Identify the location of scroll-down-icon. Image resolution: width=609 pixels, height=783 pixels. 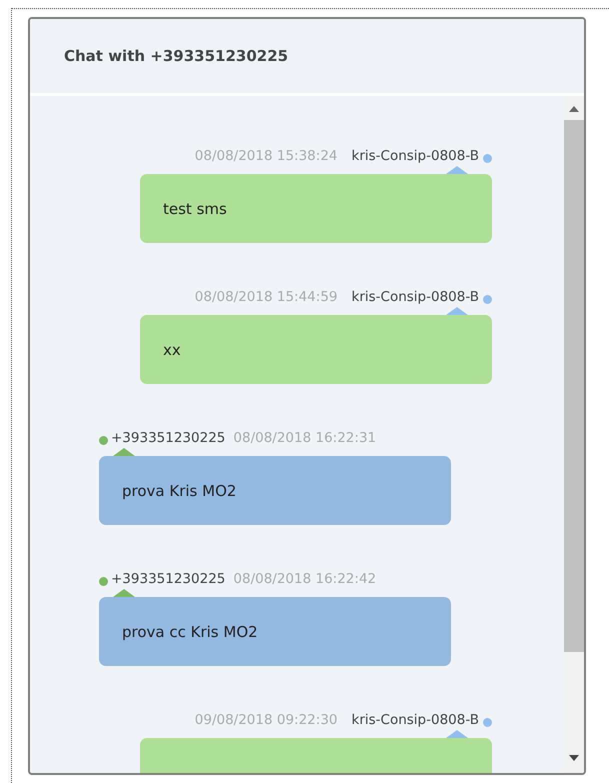
(574, 758).